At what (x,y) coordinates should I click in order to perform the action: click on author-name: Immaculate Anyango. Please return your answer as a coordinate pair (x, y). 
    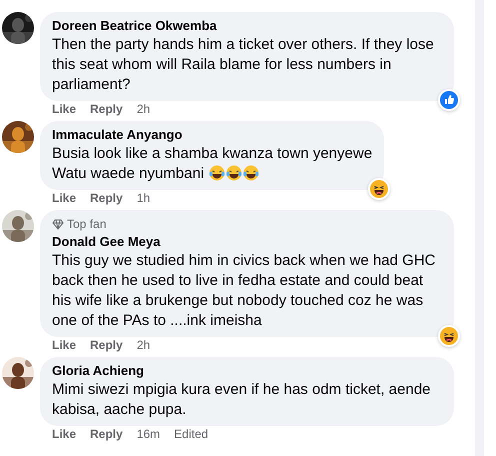
    Looking at the image, I should click on (212, 135).